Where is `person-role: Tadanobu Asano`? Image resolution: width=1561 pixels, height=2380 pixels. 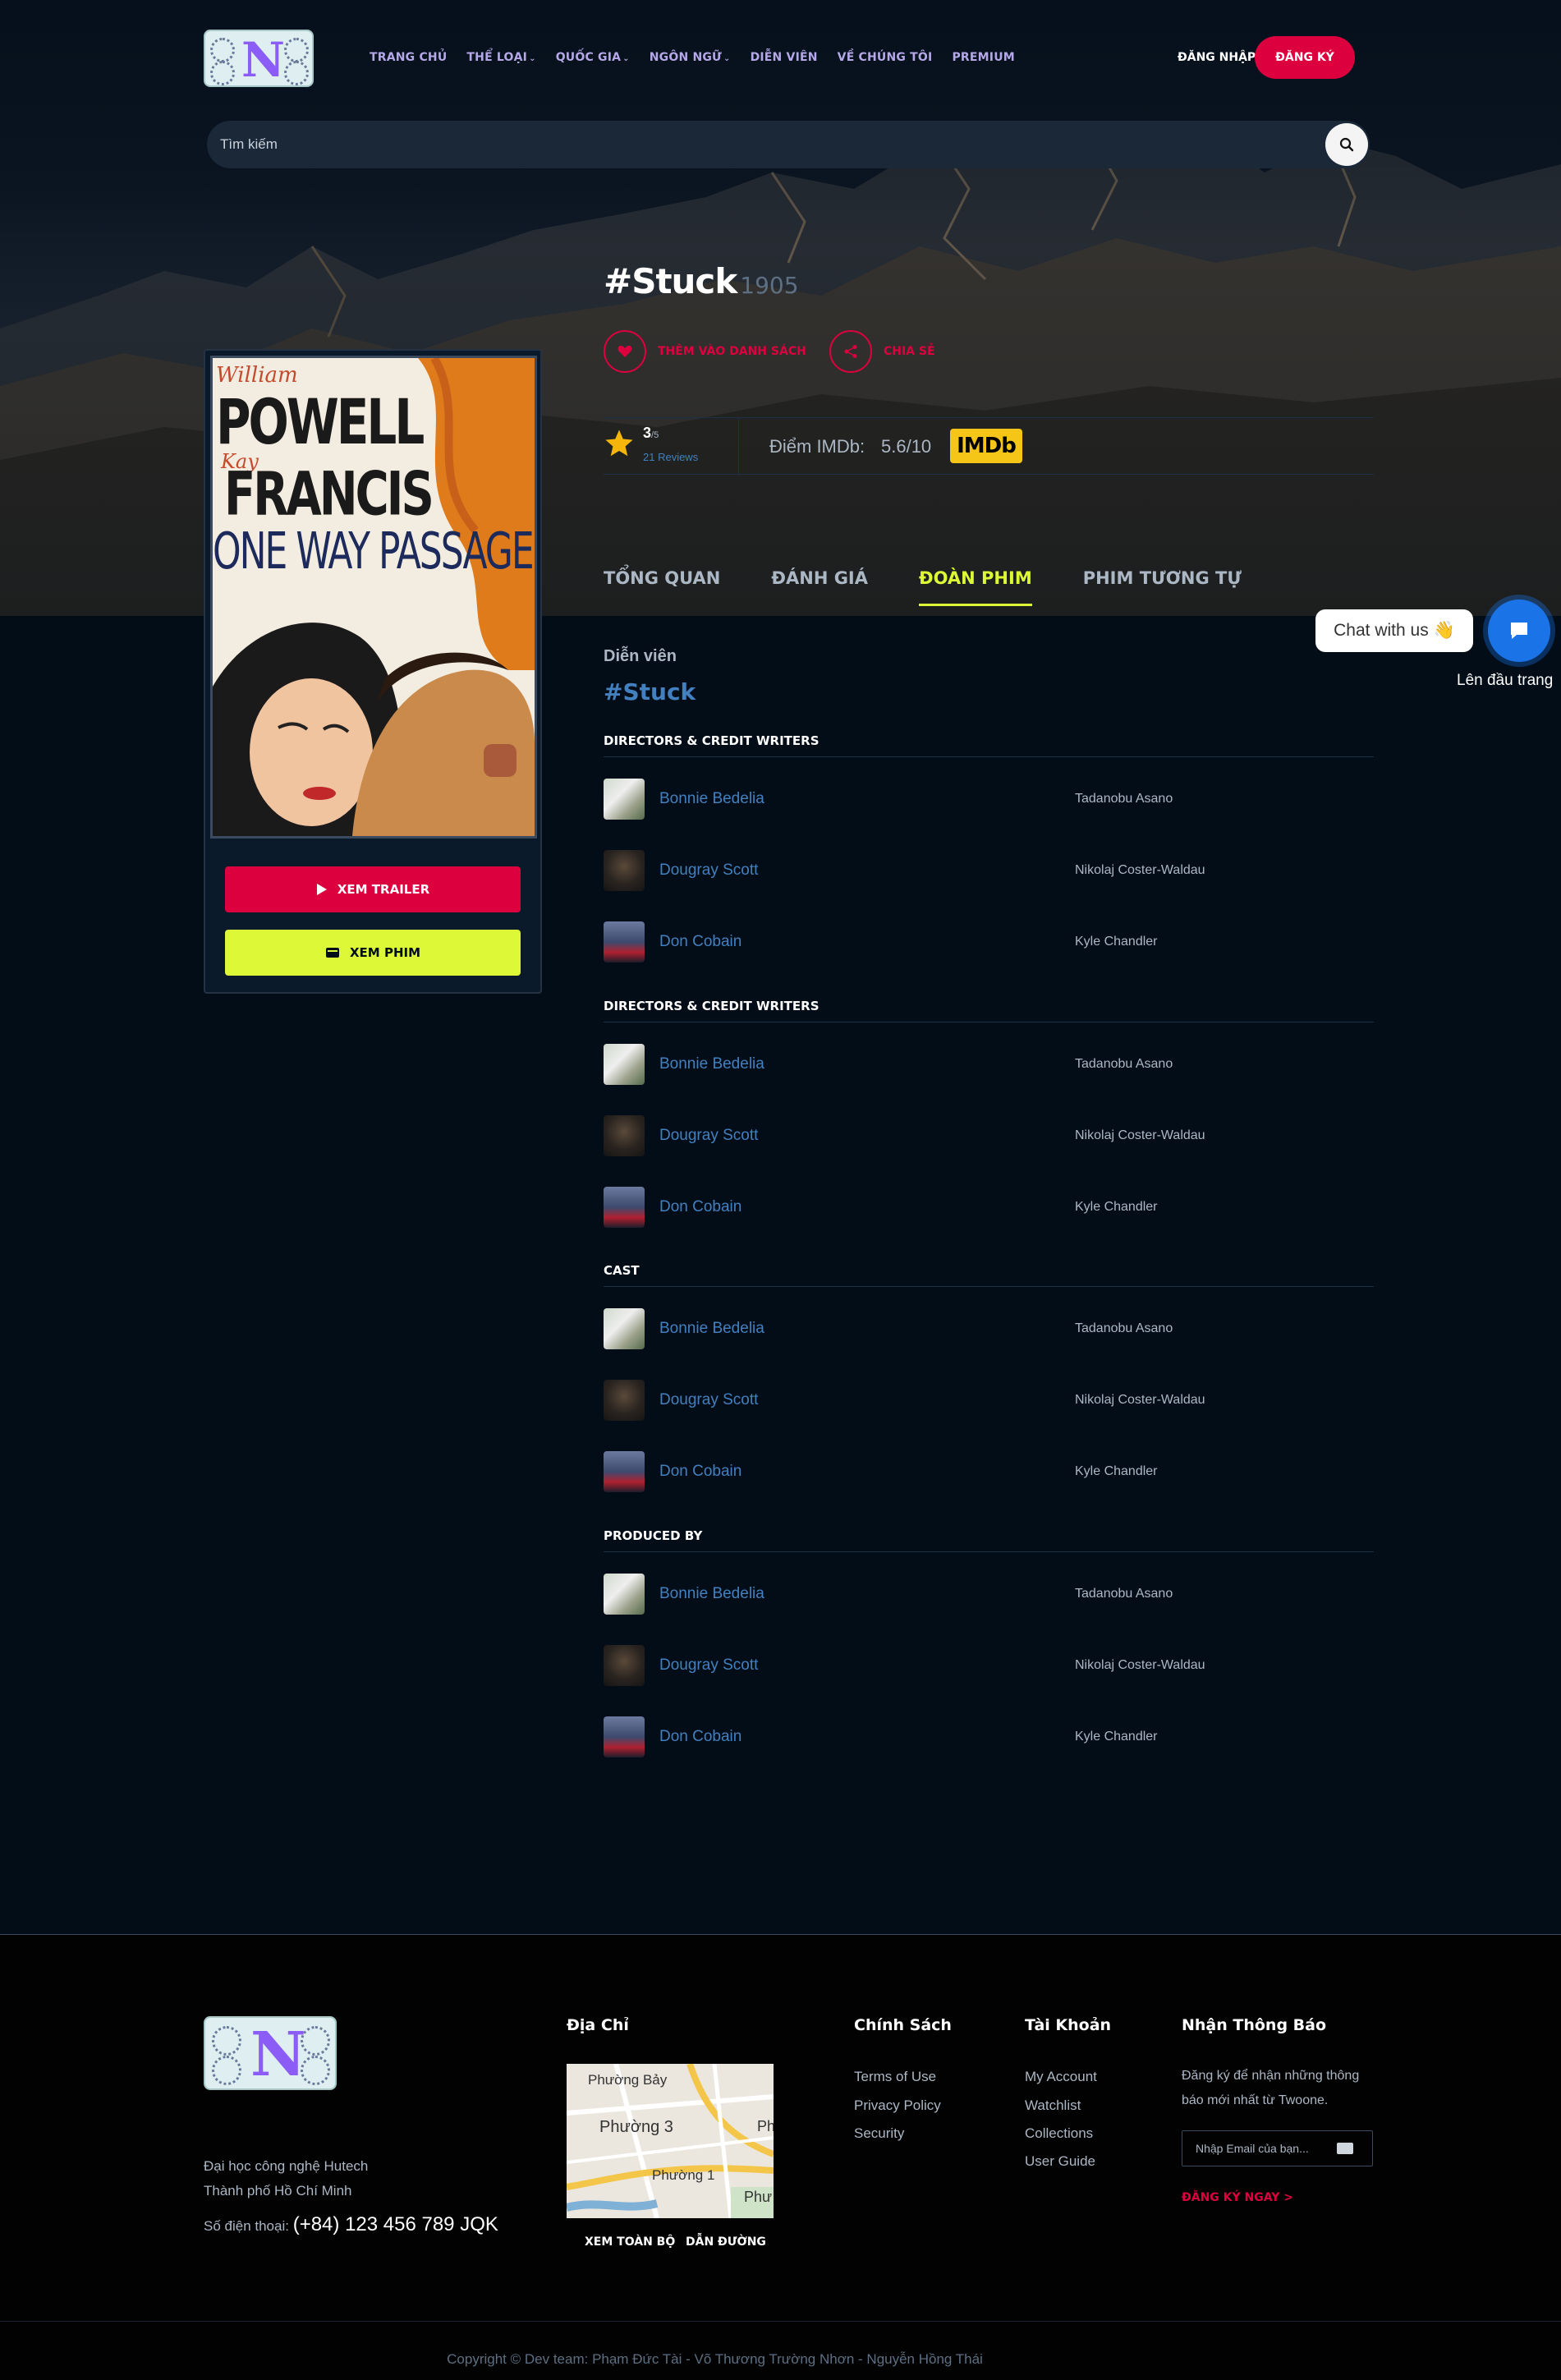 person-role: Tadanobu Asano is located at coordinates (1124, 1064).